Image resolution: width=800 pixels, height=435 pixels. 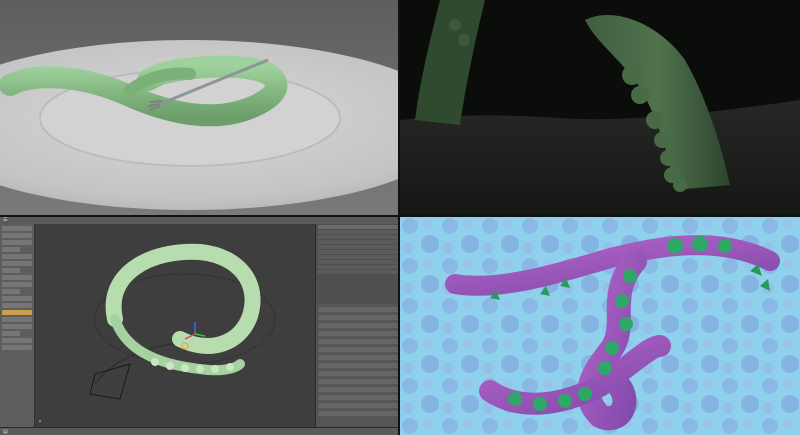 What do you see at coordinates (5, 220) in the screenshot?
I see `menu-icon: ☰` at bounding box center [5, 220].